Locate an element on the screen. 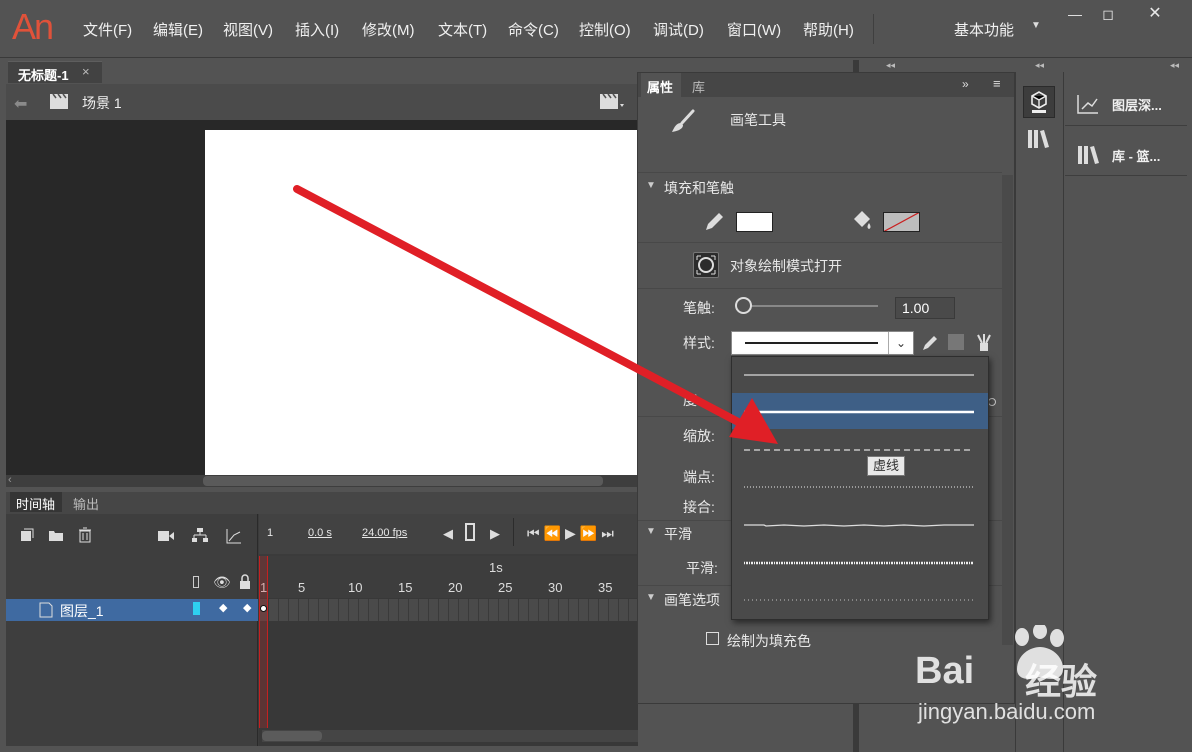 This screenshot has height=752, width=1192. smooth-label: 平滑: is located at coordinates (702, 568).